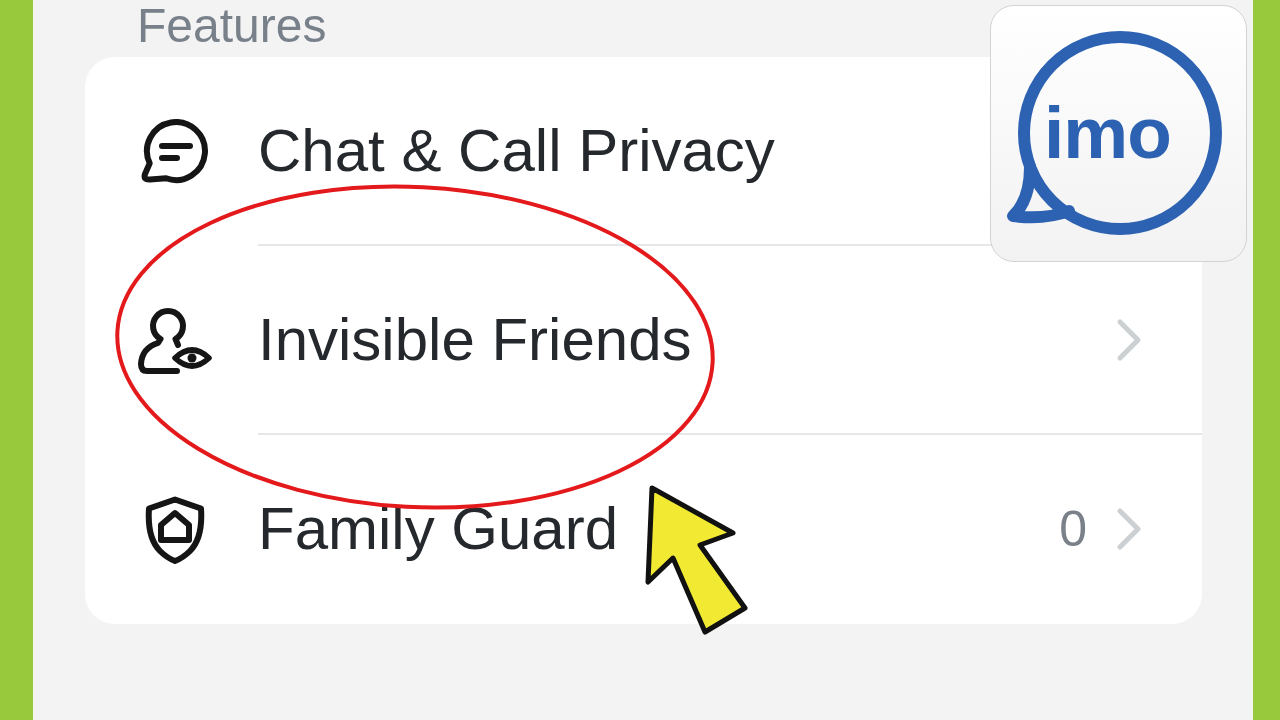 This screenshot has height=720, width=1280. What do you see at coordinates (175, 151) in the screenshot?
I see `chat-bubble-icon` at bounding box center [175, 151].